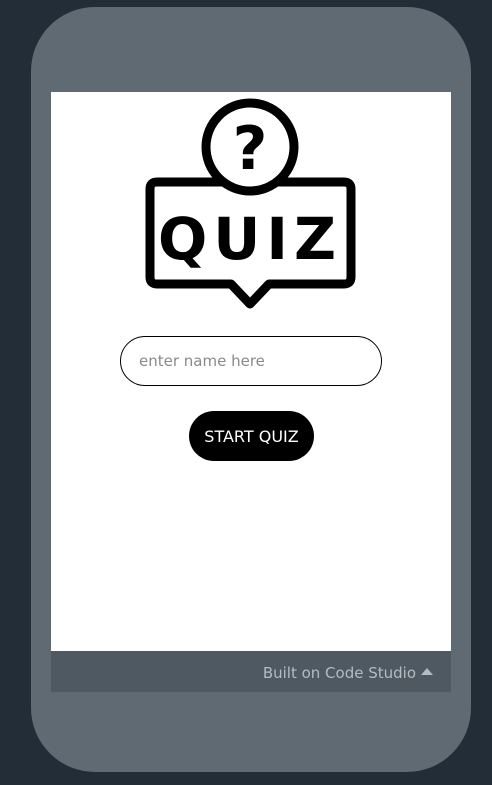 Image resolution: width=492 pixels, height=785 pixels. Describe the element at coordinates (251, 436) in the screenshot. I see `start-quiz-button: START QUIZ` at that location.